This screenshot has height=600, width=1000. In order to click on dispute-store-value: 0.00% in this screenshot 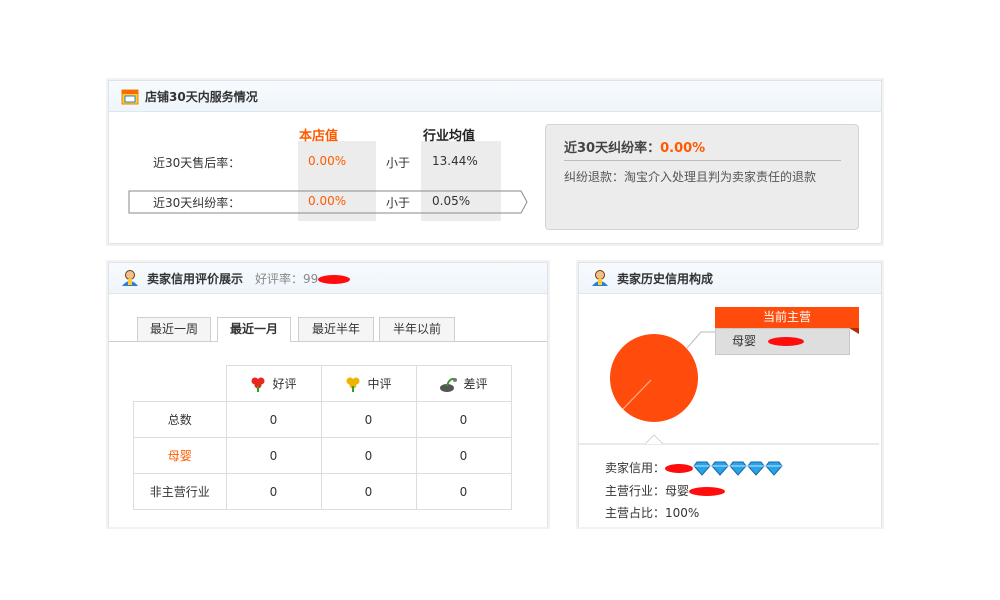, I will do `click(327, 201)`.